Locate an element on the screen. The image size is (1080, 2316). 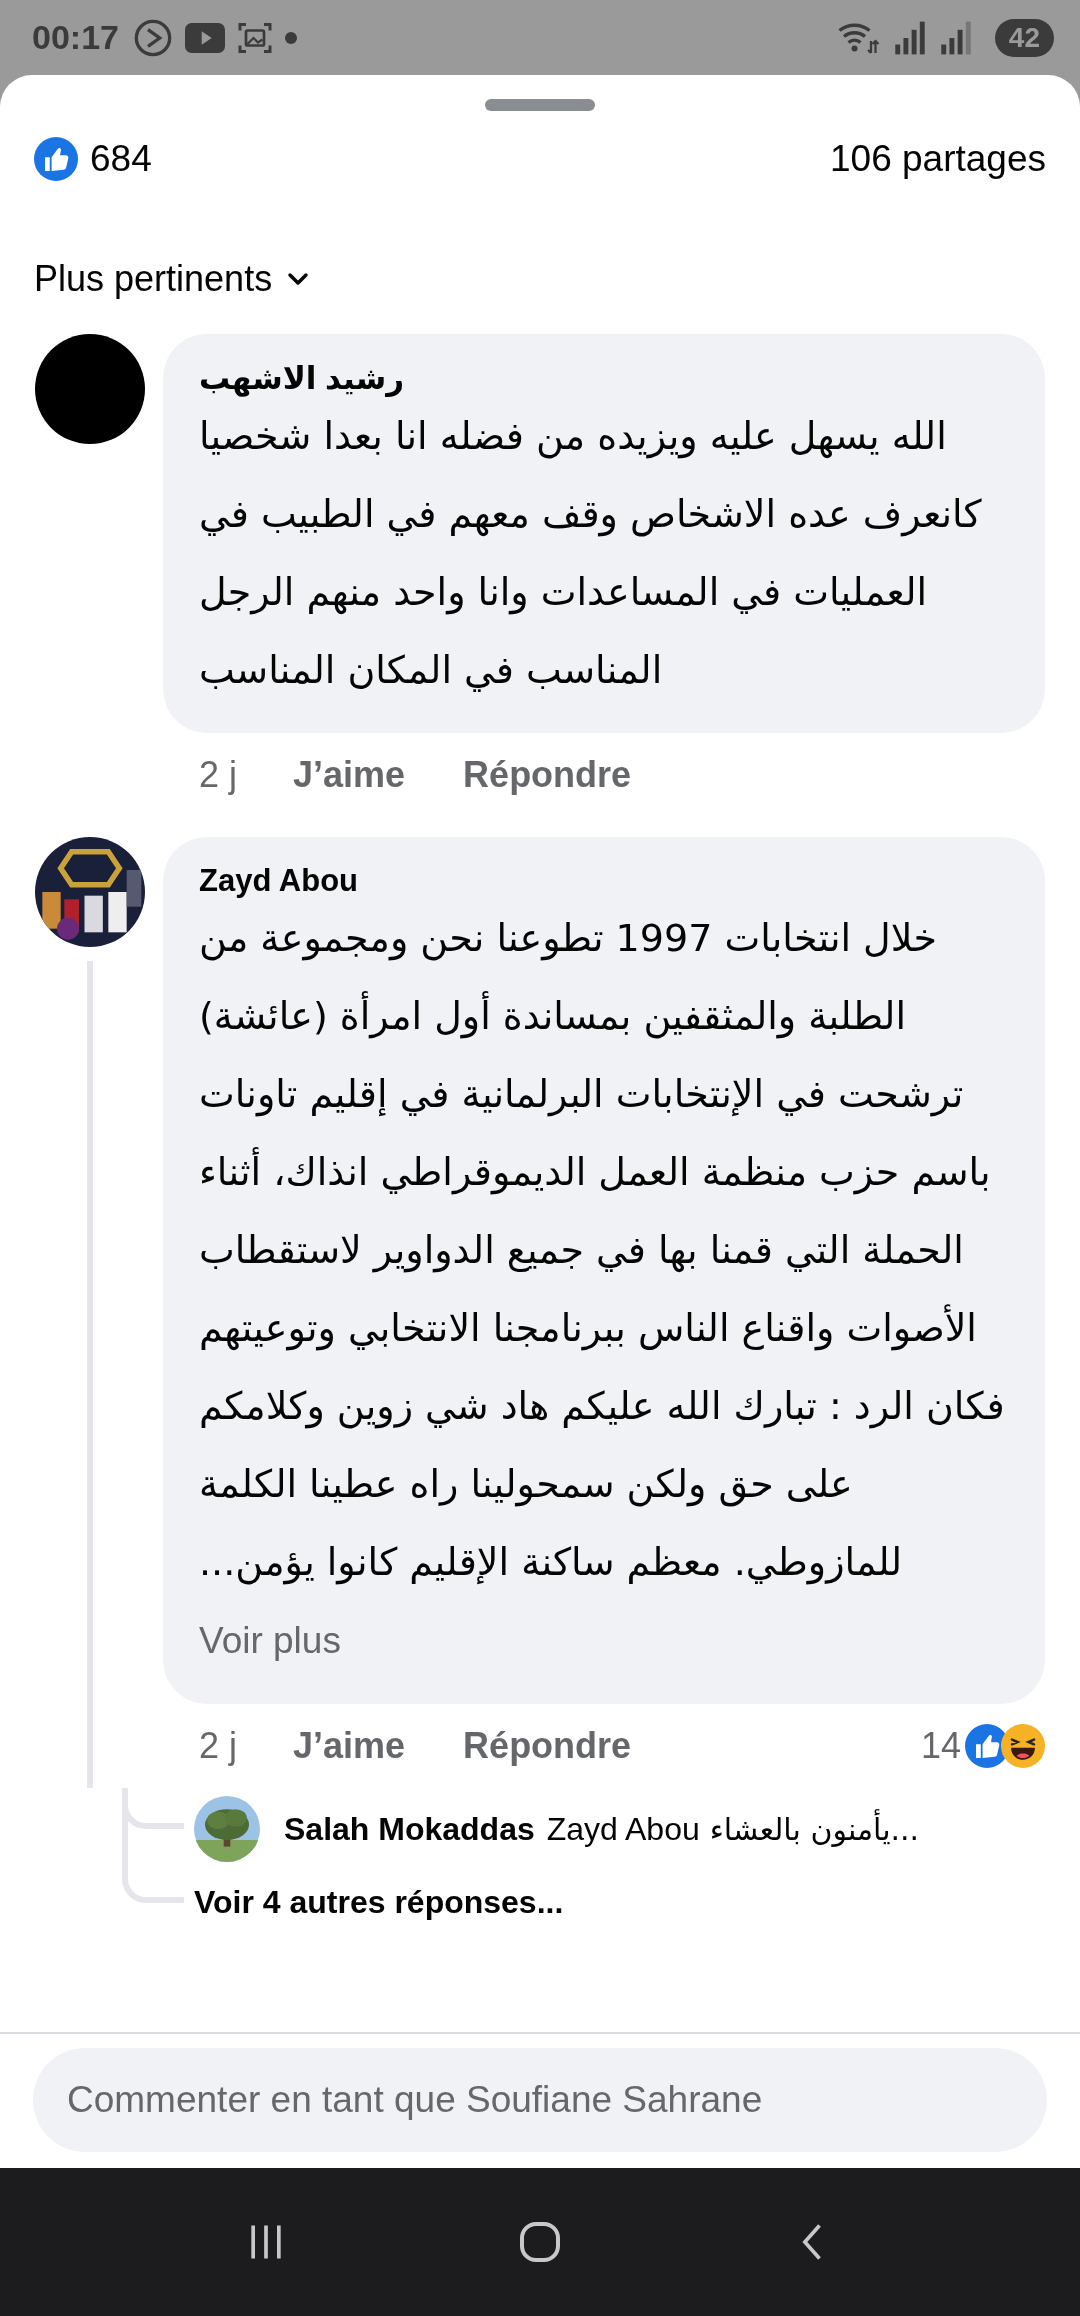
sort-dropdown: Plus pertinents is located at coordinates (153, 279).